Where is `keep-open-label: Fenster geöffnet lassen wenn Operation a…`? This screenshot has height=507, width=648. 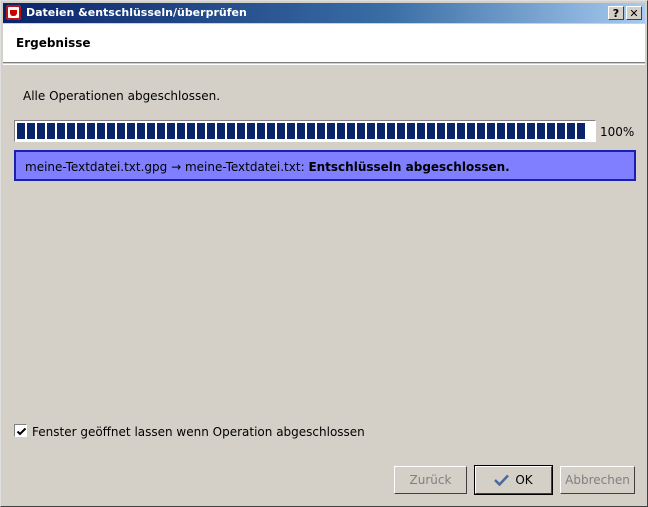 keep-open-label: Fenster geöffnet lassen wenn Operation a… is located at coordinates (198, 432).